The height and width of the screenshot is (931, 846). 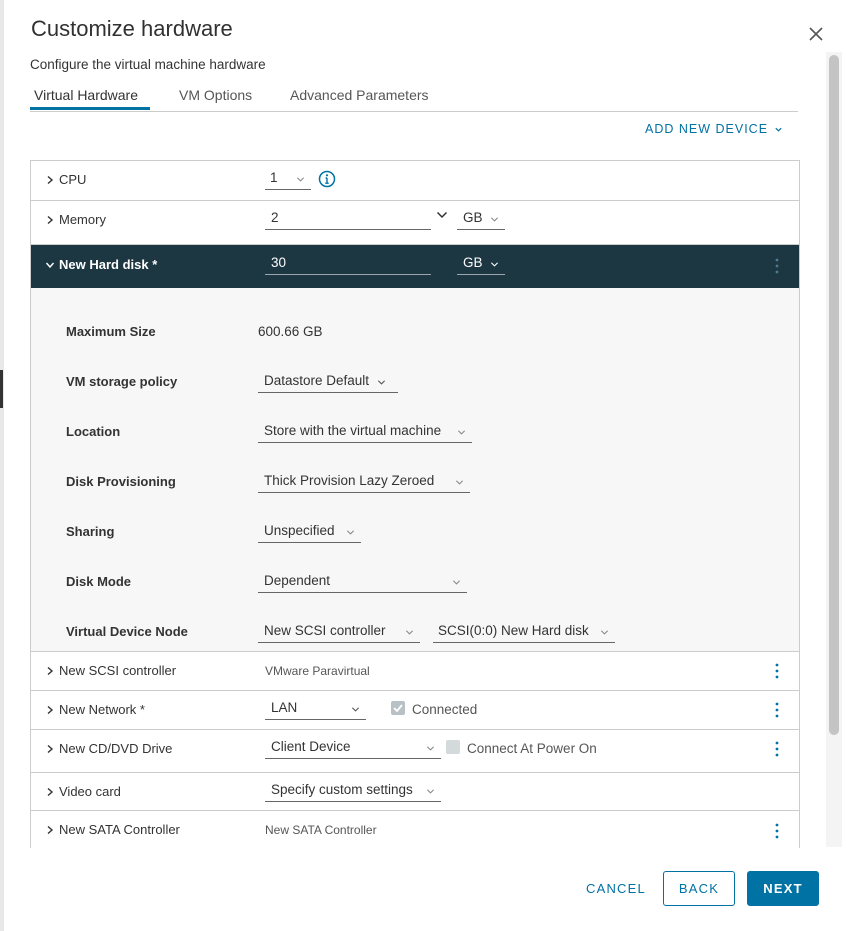 What do you see at coordinates (317, 671) in the screenshot?
I see `scsi-controller-value: VMware Paravirtual` at bounding box center [317, 671].